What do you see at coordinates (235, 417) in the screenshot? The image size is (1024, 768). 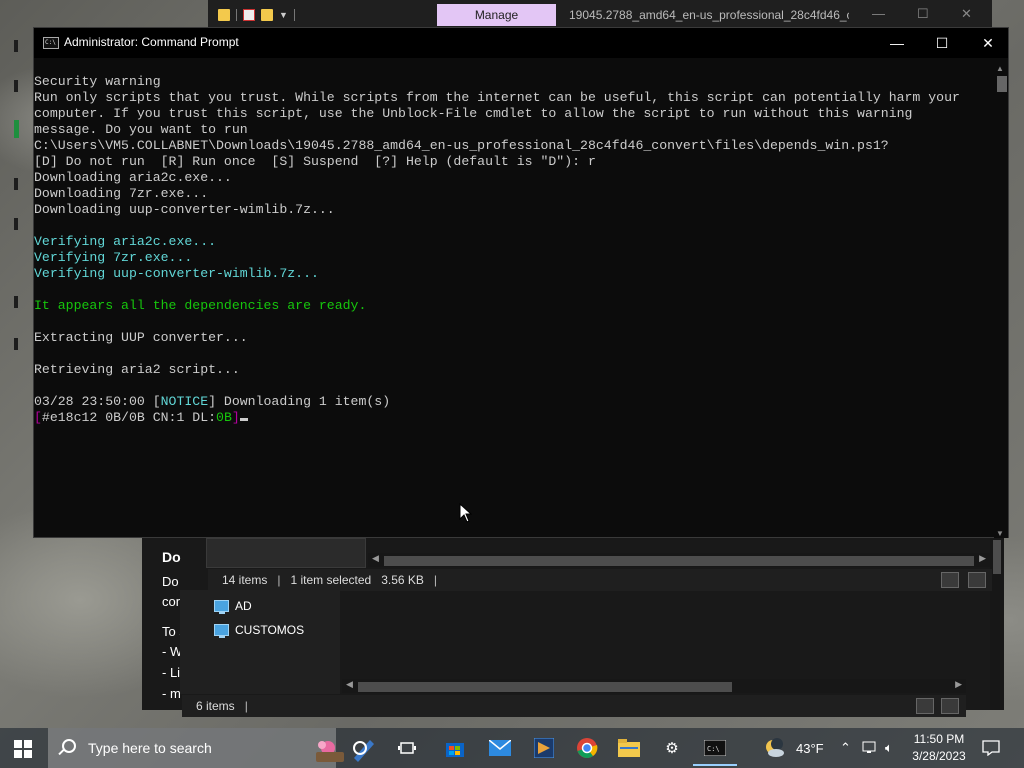 I see `console-text-segment: ]` at bounding box center [235, 417].